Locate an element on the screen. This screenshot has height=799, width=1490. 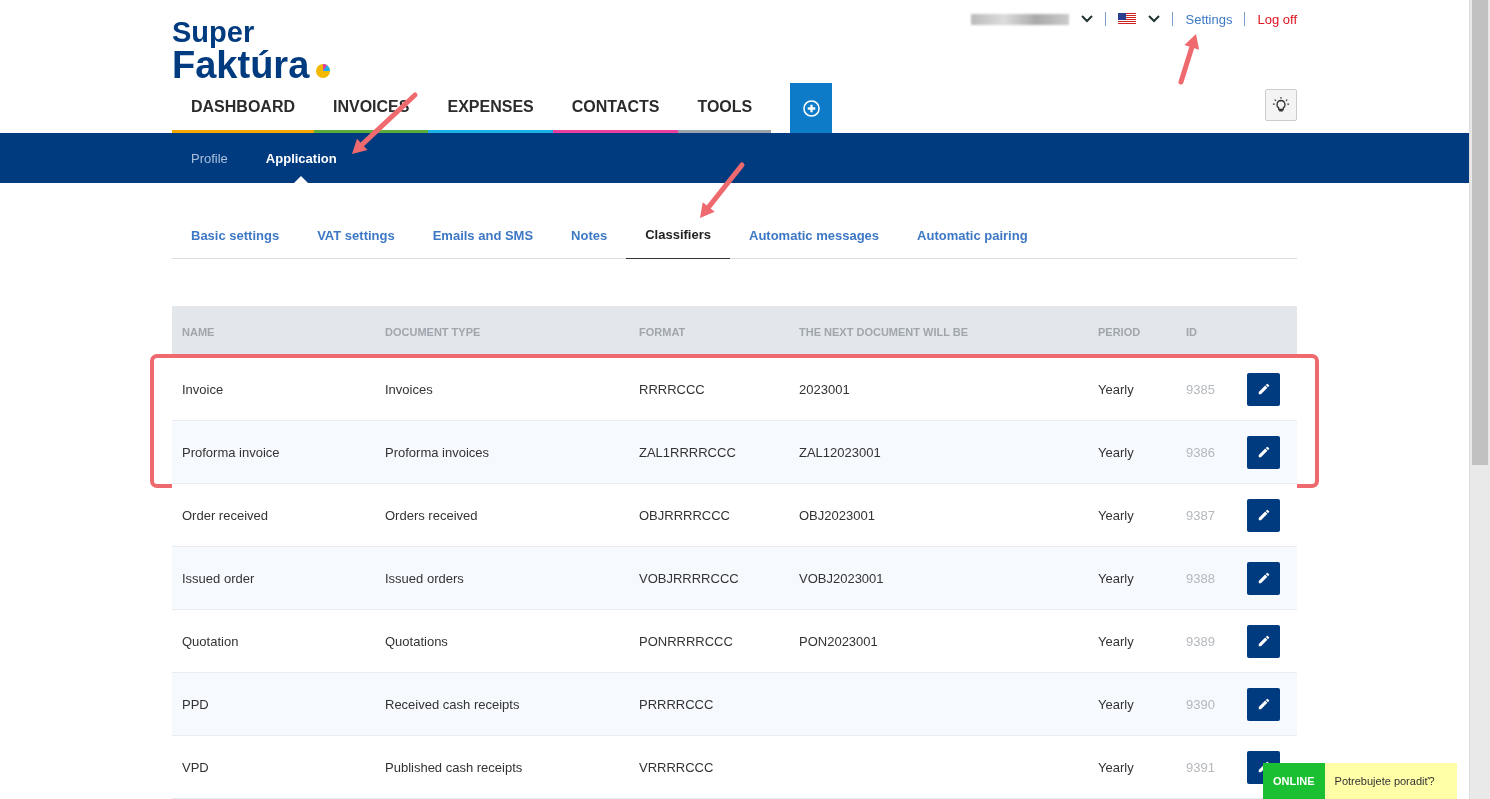
online-status: ONLINE is located at coordinates (1294, 781).